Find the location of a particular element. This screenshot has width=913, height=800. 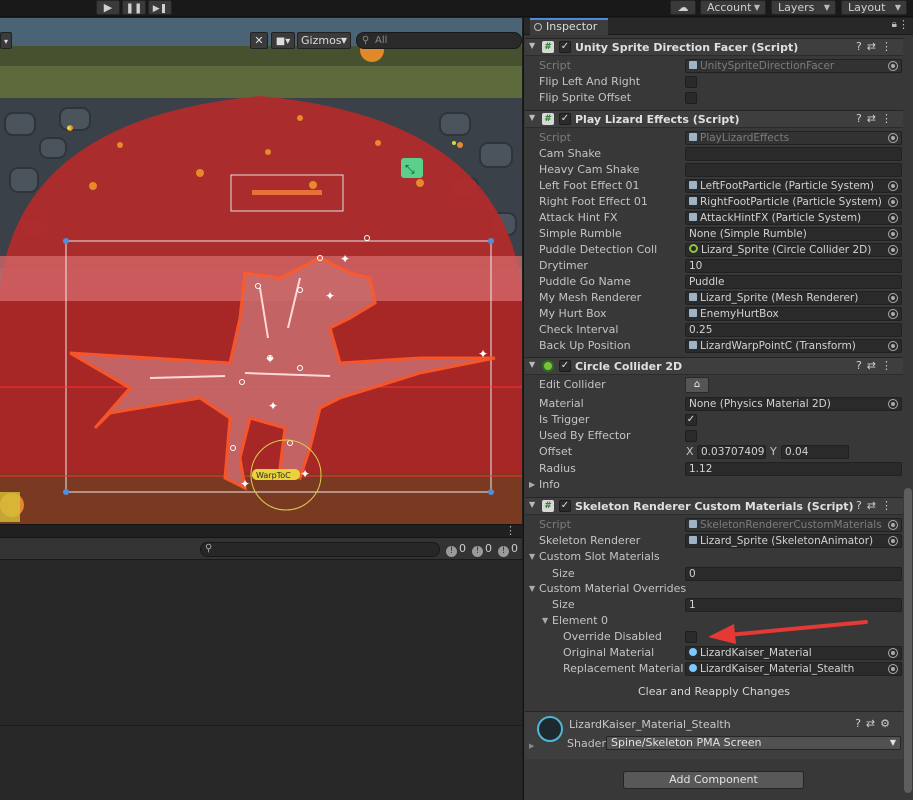

lock-icon: 🔒︎ is located at coordinates (894, 24).